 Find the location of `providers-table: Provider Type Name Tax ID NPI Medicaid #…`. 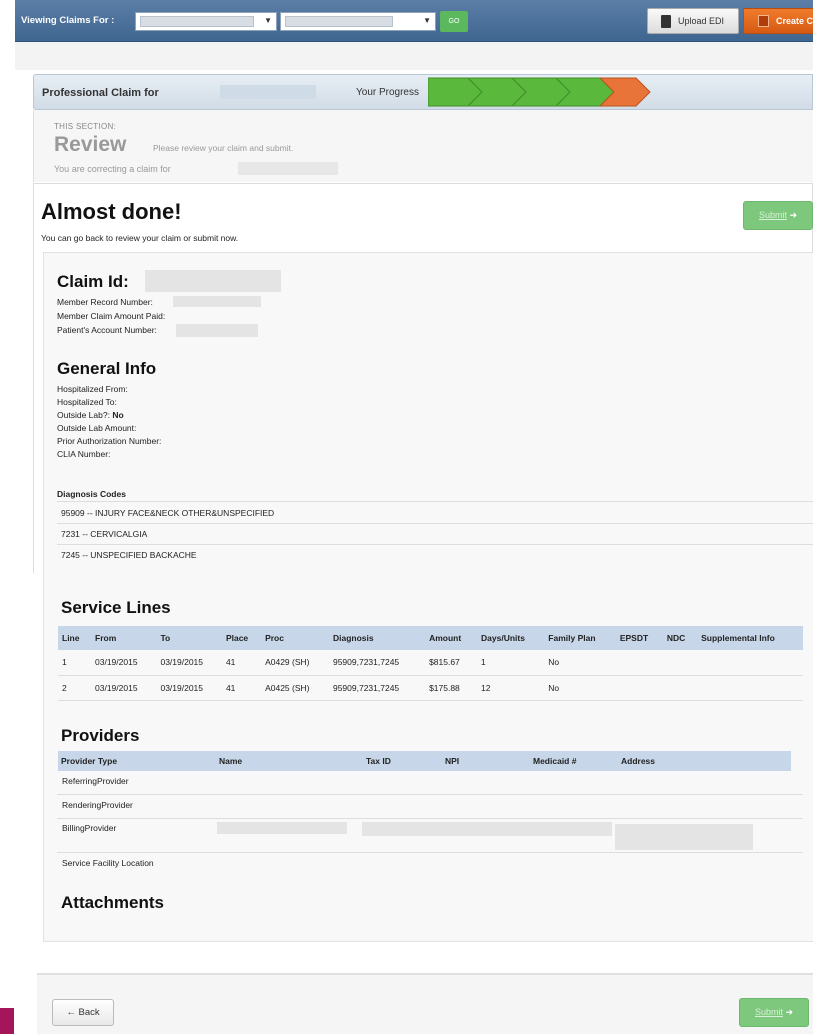

providers-table: Provider Type Name Tax ID NPI Medicaid #… is located at coordinates (424, 761).